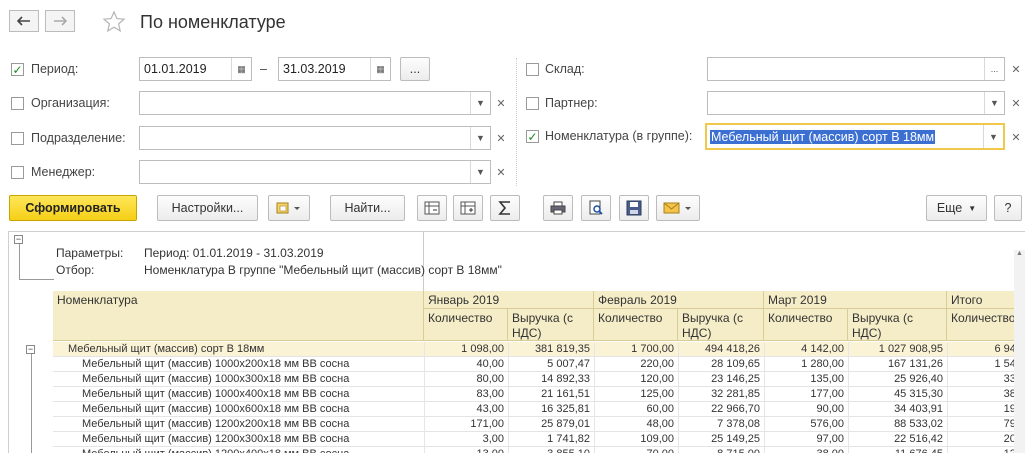  I want to click on row-qty: 60,00, so click(660, 409).